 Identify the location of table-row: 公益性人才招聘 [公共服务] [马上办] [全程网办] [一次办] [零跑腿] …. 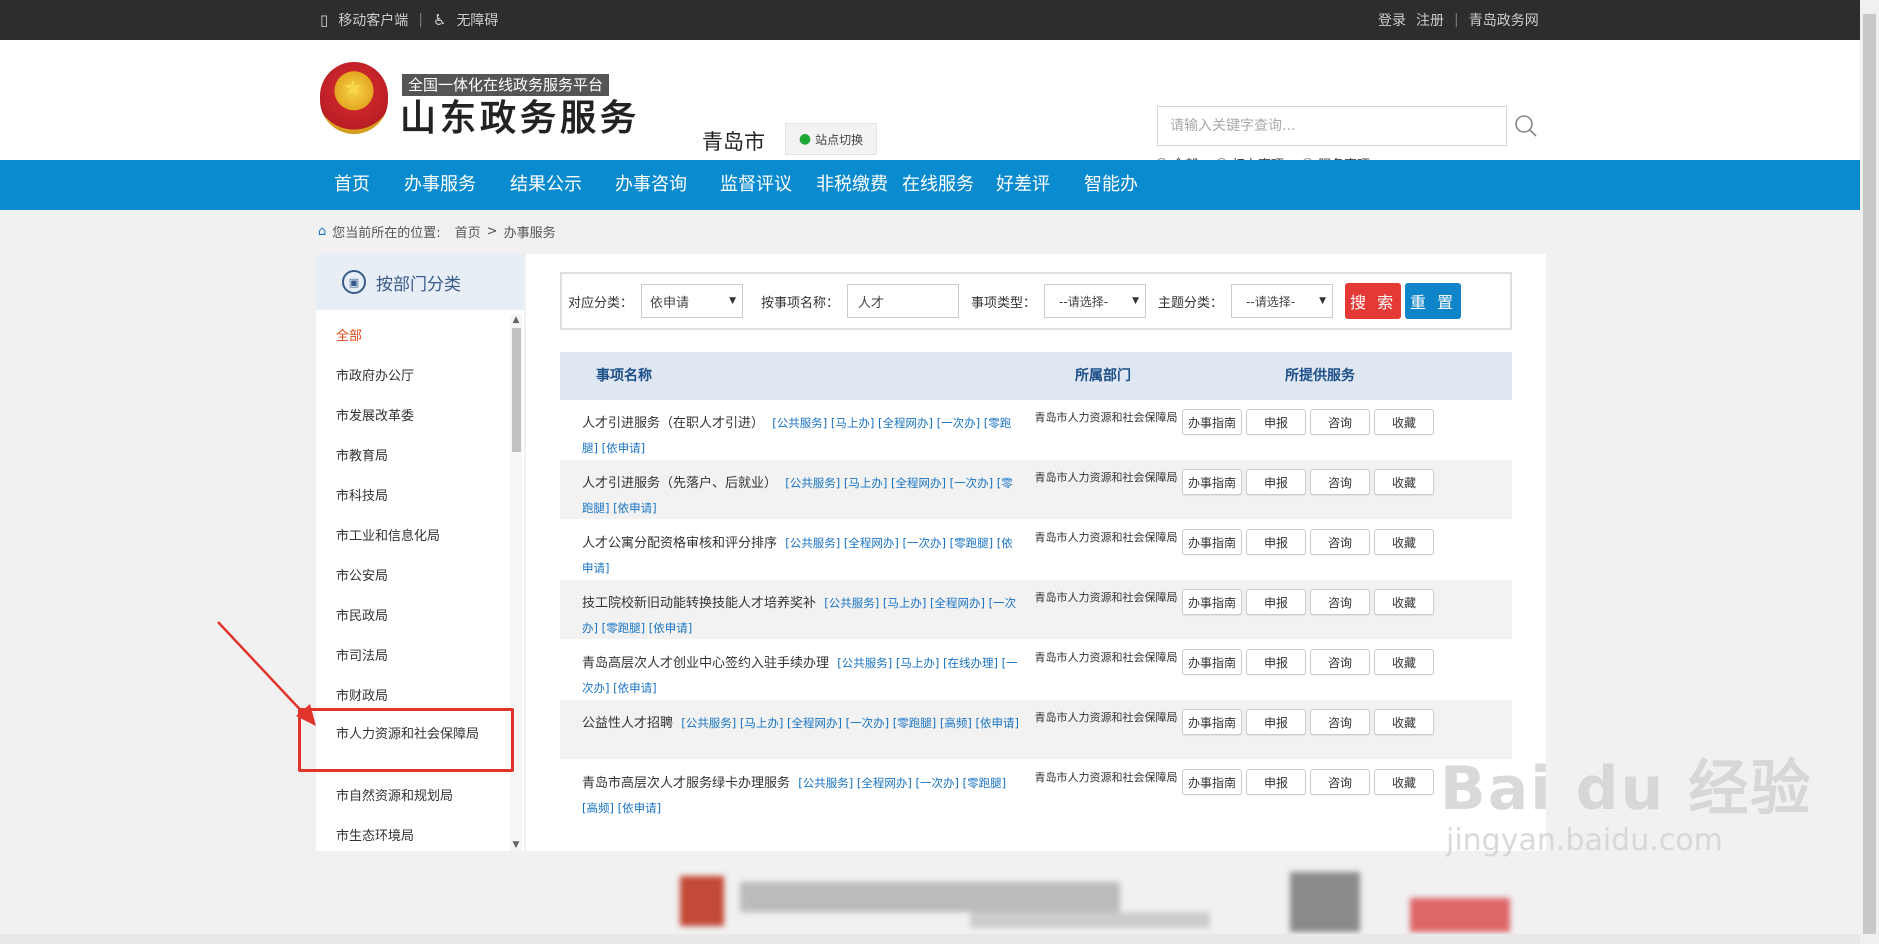
(1036, 730).